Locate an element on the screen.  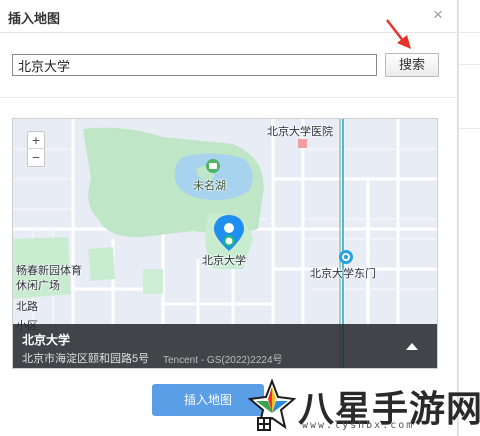
chevron-up-icon is located at coordinates (412, 346).